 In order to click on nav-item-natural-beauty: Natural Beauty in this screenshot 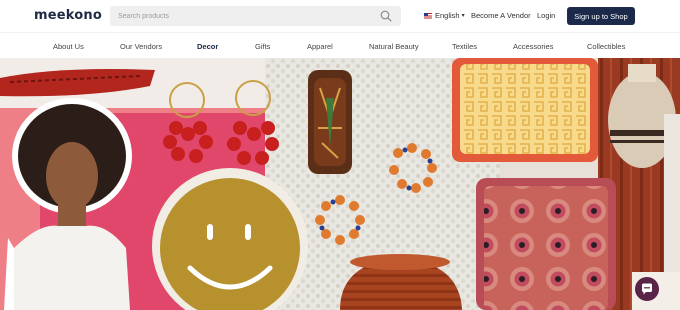, I will do `click(394, 46)`.